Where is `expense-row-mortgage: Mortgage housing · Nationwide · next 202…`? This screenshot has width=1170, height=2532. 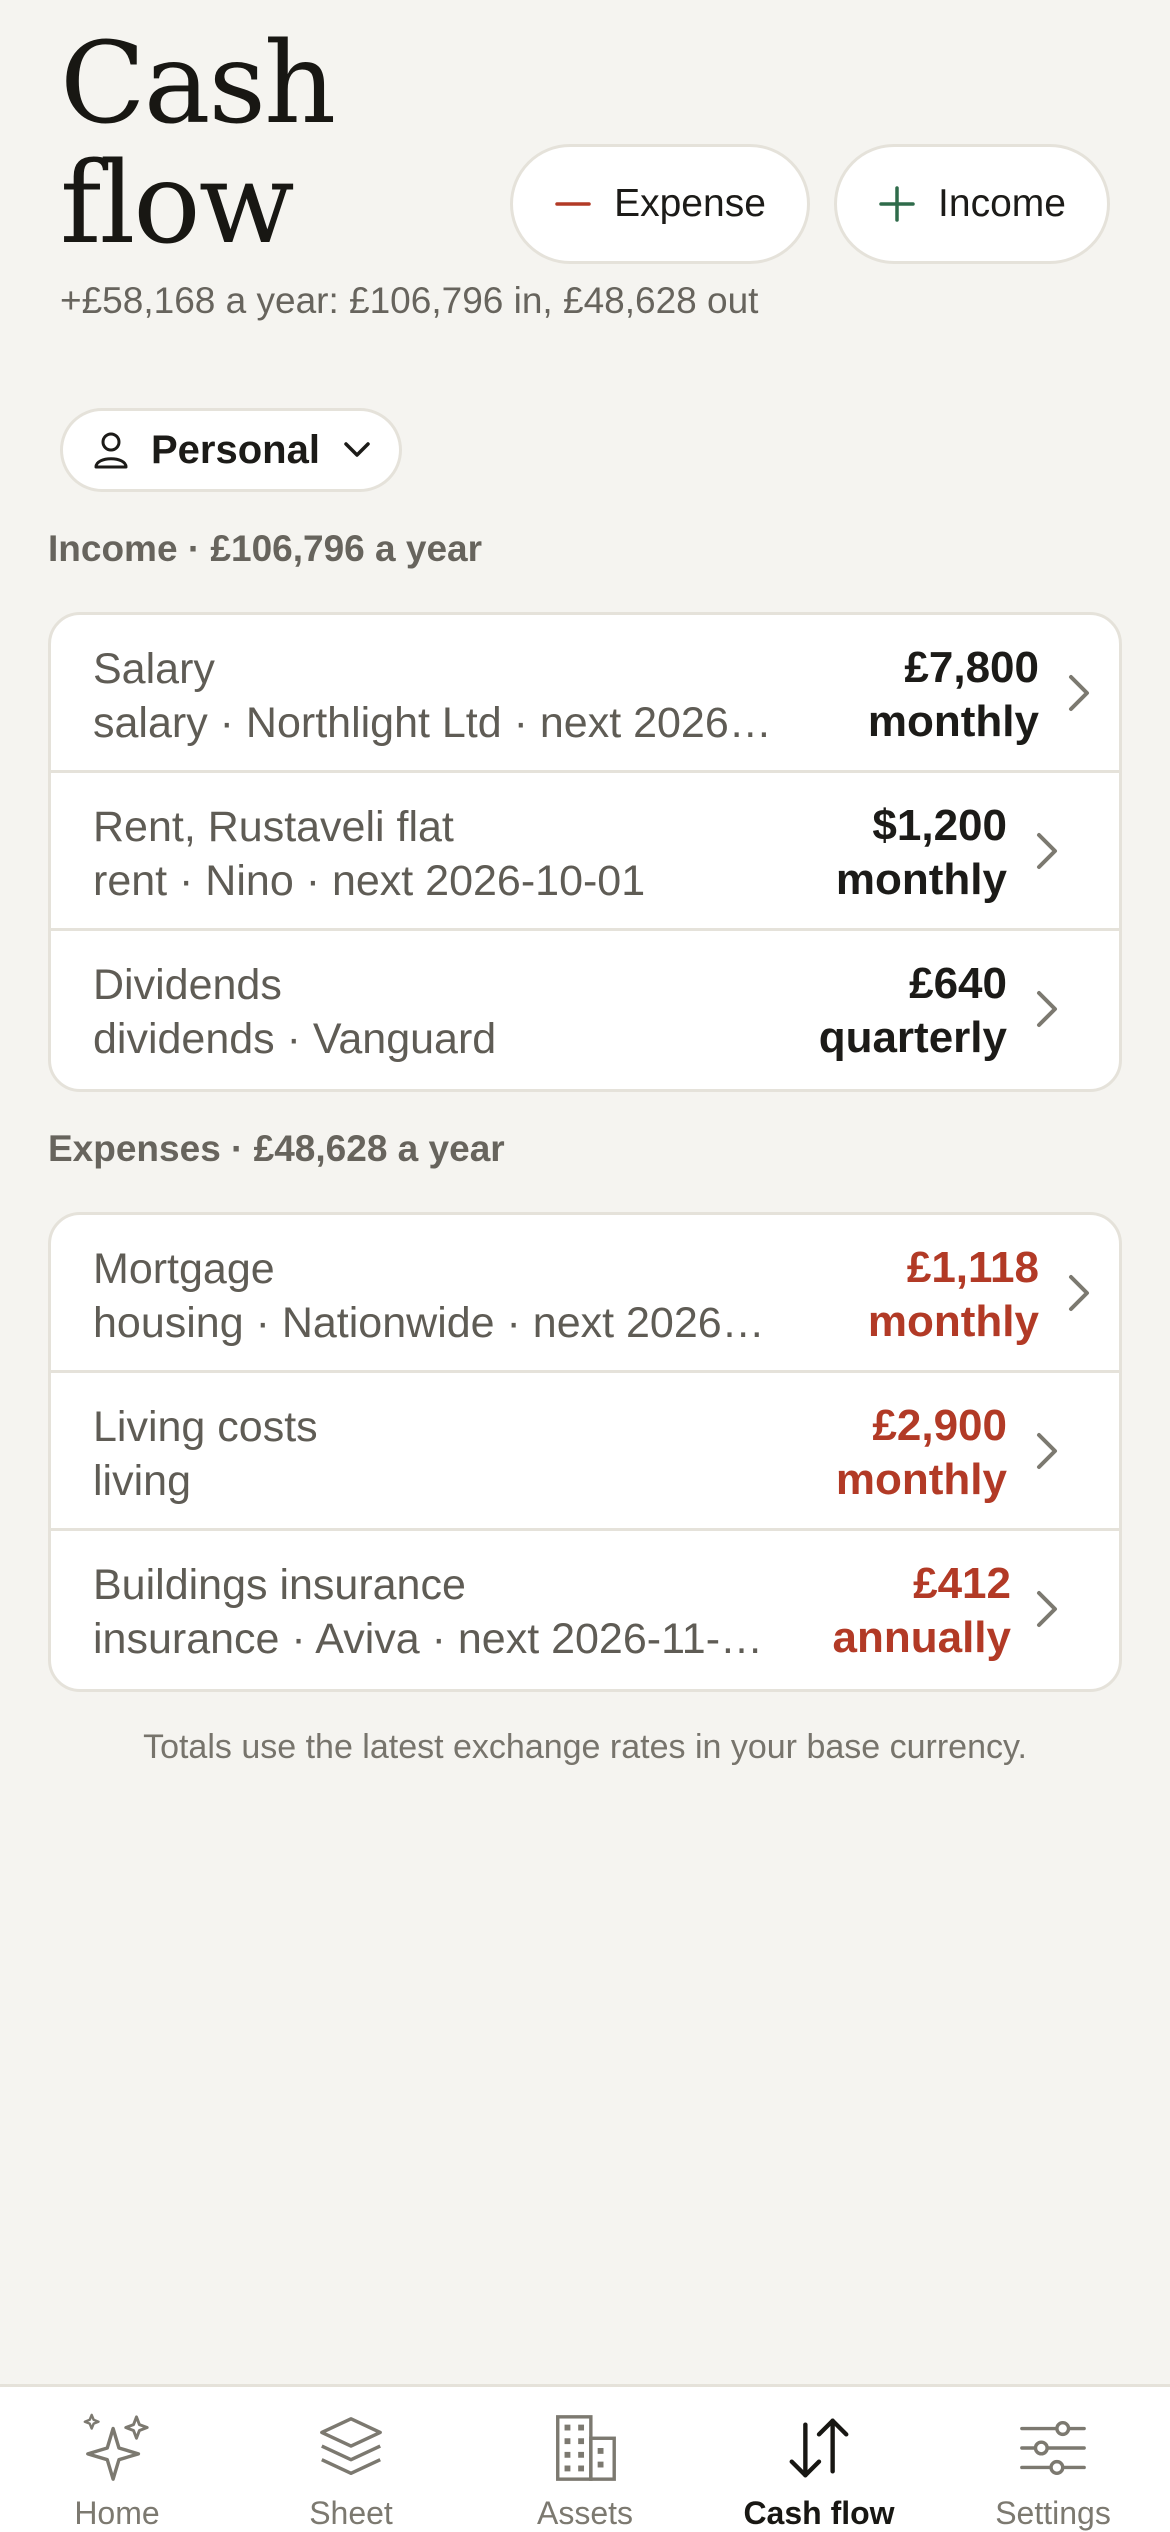 expense-row-mortgage: Mortgage housing · Nationwide · next 202… is located at coordinates (585, 1294).